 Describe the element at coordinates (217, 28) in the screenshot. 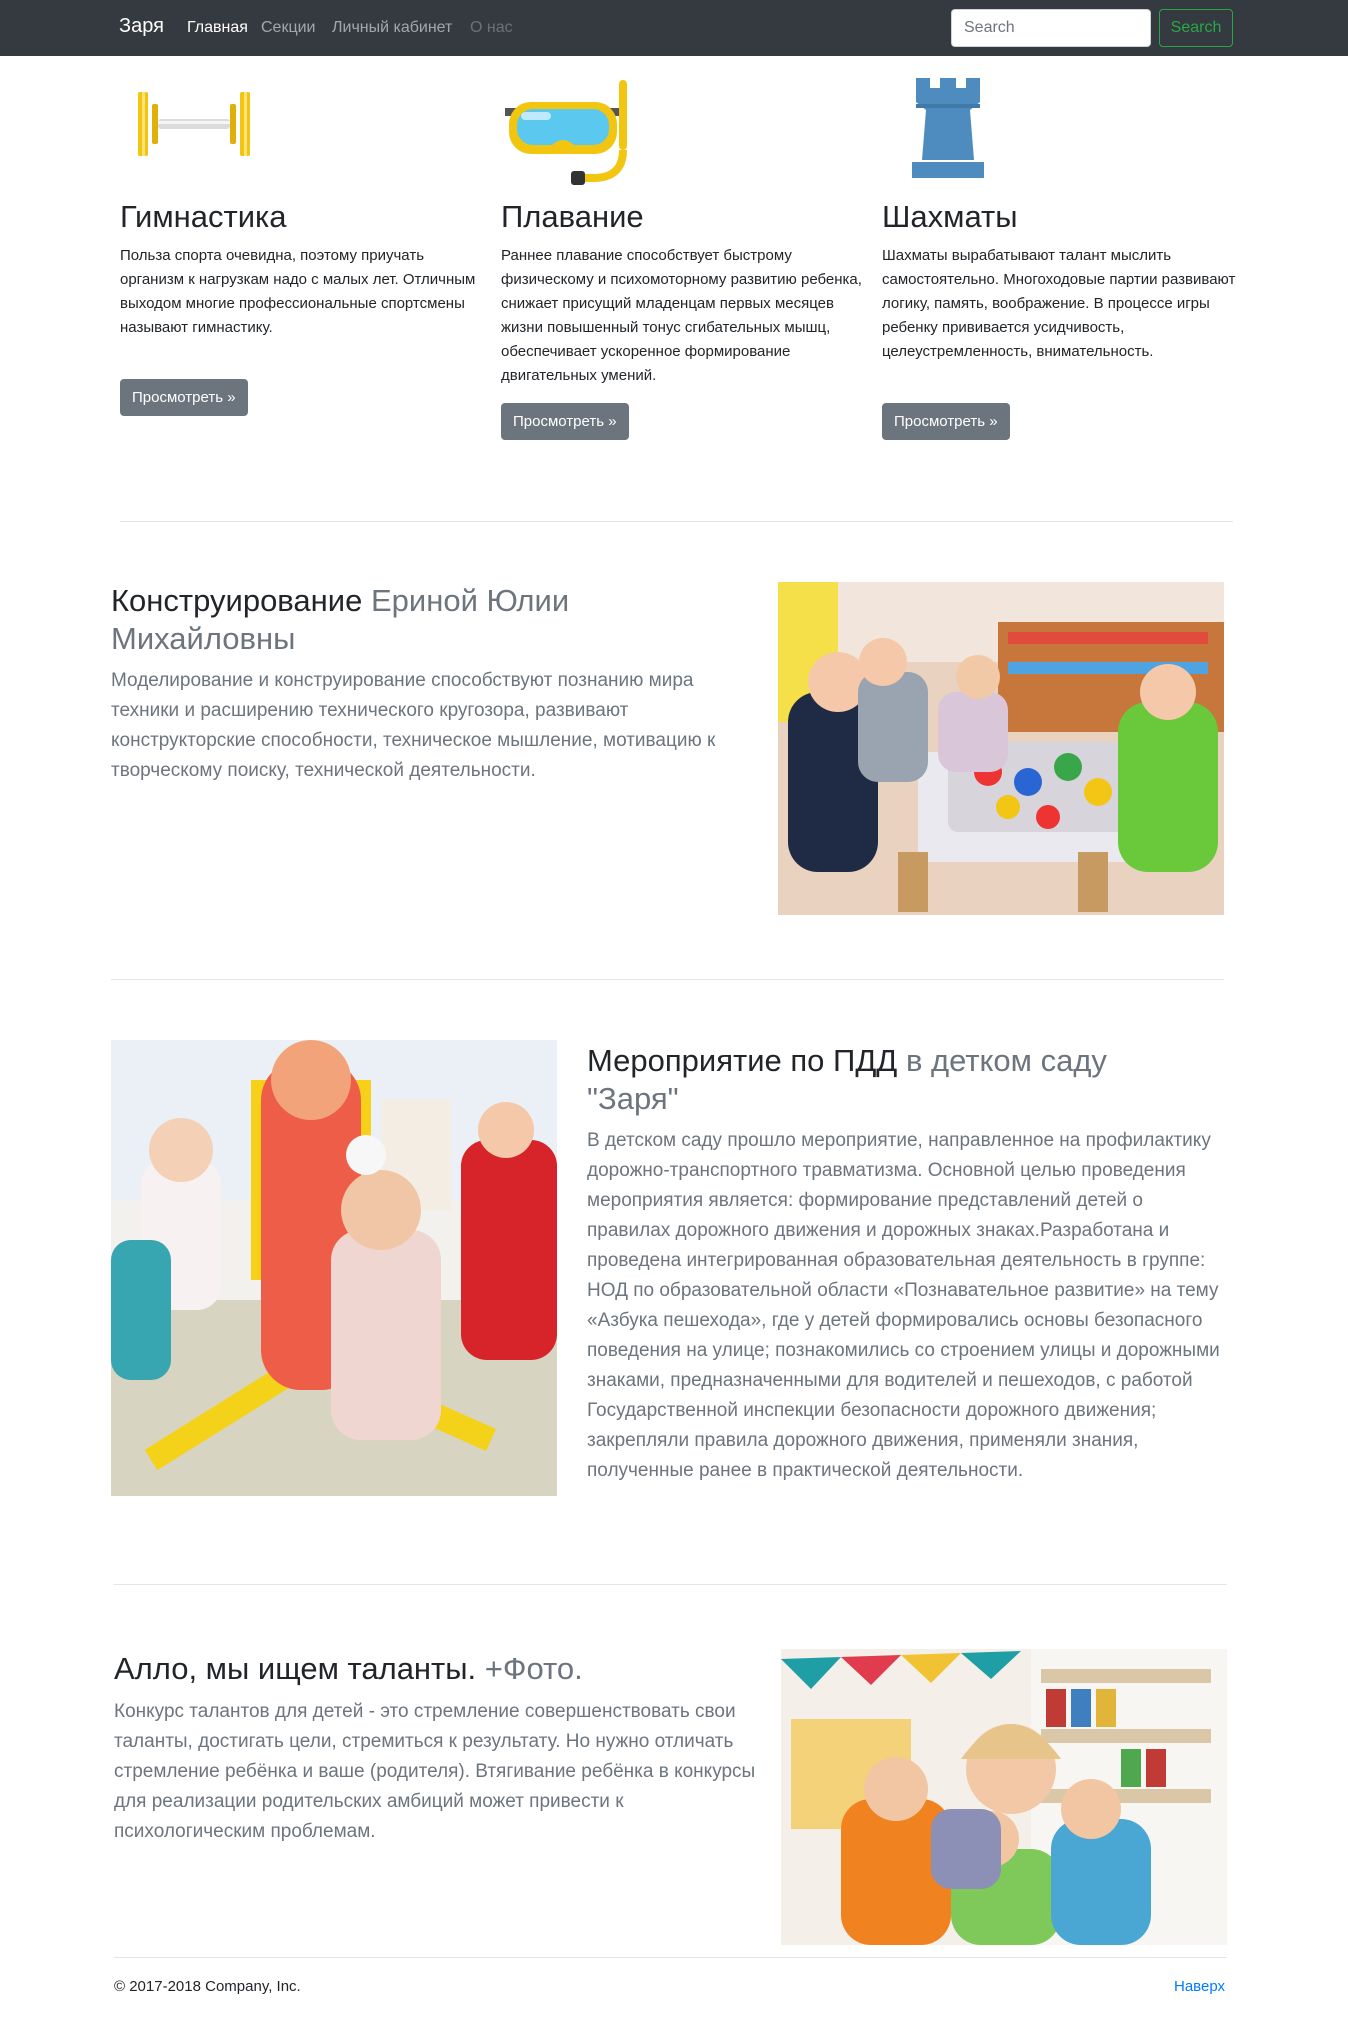

I see `nav-link-home: Главная` at that location.